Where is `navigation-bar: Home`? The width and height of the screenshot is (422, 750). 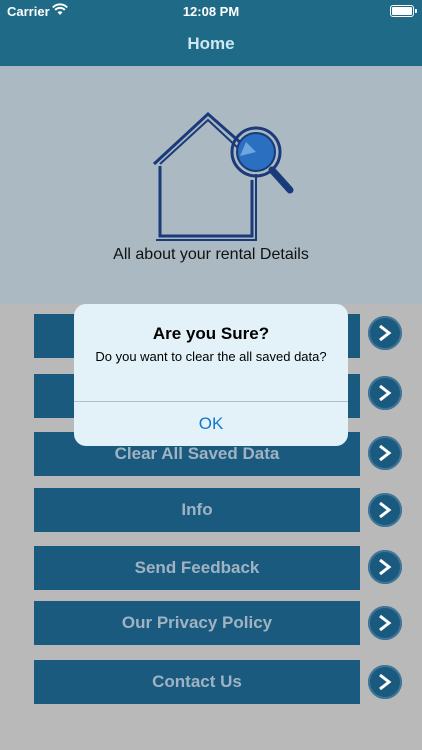 navigation-bar: Home is located at coordinates (211, 44).